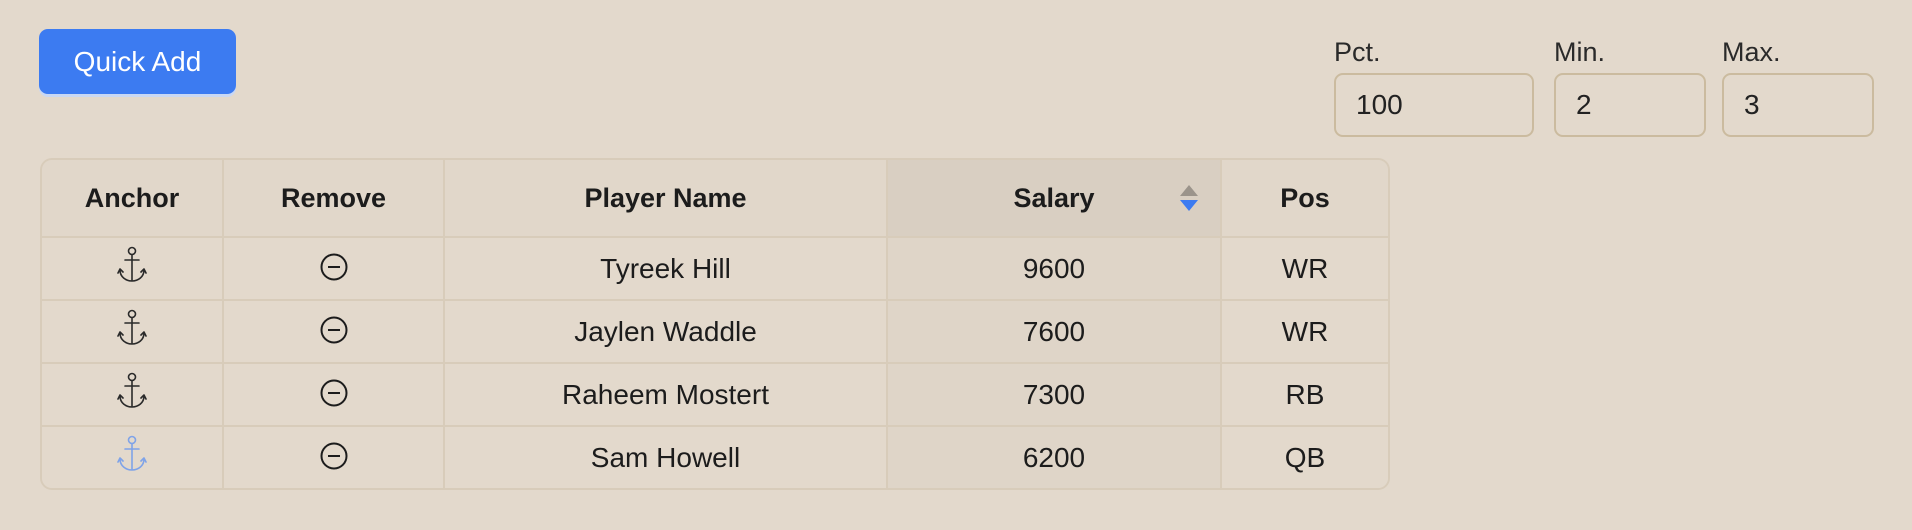 The width and height of the screenshot is (1912, 530). I want to click on column-header-salary: Salary, so click(1054, 199).